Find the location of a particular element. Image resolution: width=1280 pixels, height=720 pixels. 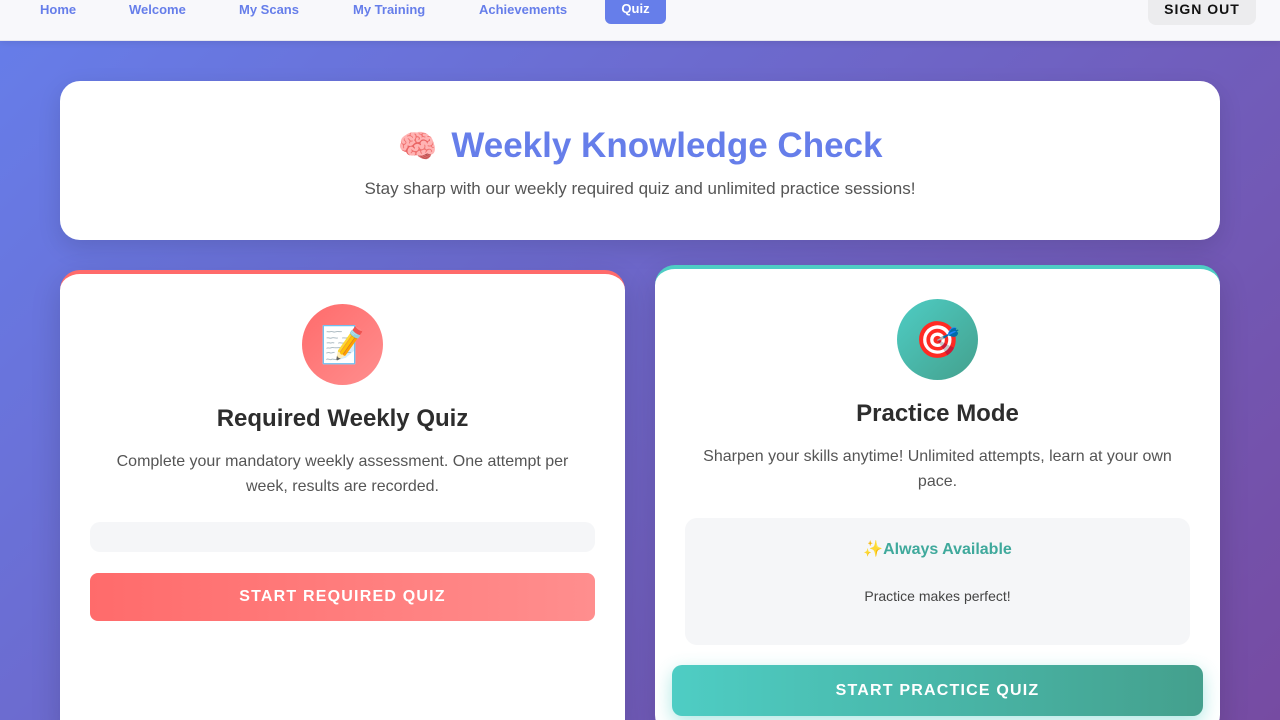

memo-icon: 📝 is located at coordinates (342, 344).